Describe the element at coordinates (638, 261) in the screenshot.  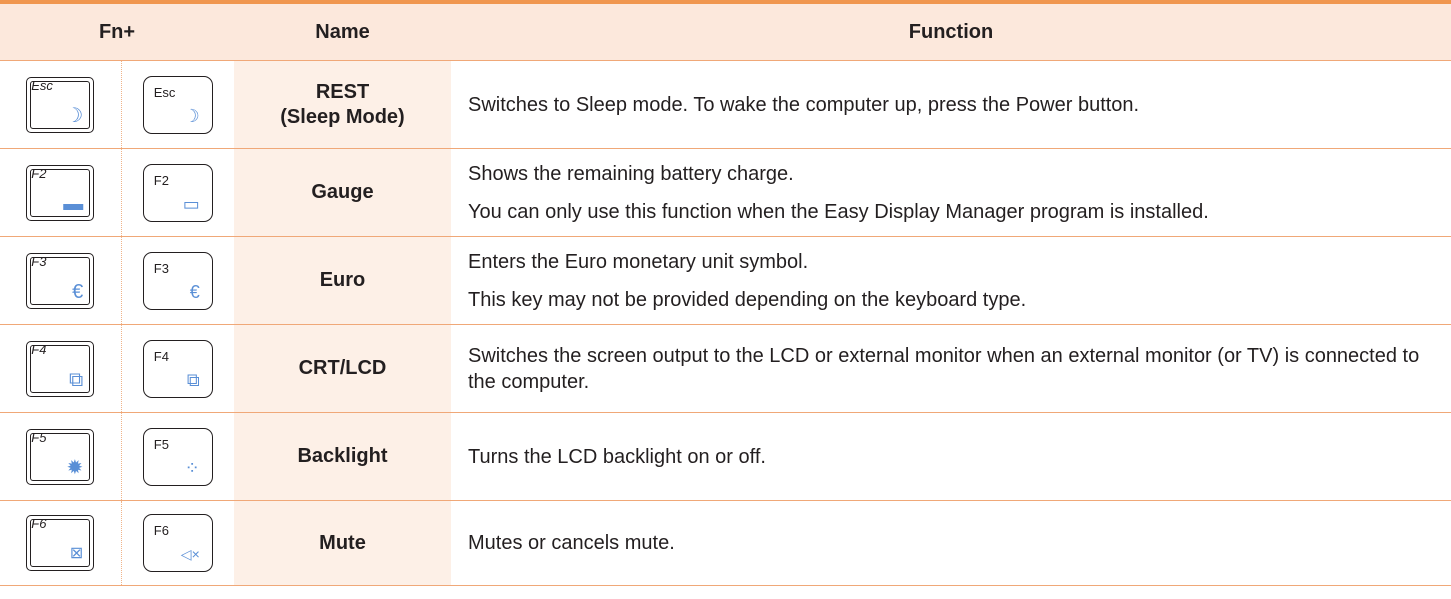
I see `function-text: Enters the Euro monetary unit symbol.` at that location.